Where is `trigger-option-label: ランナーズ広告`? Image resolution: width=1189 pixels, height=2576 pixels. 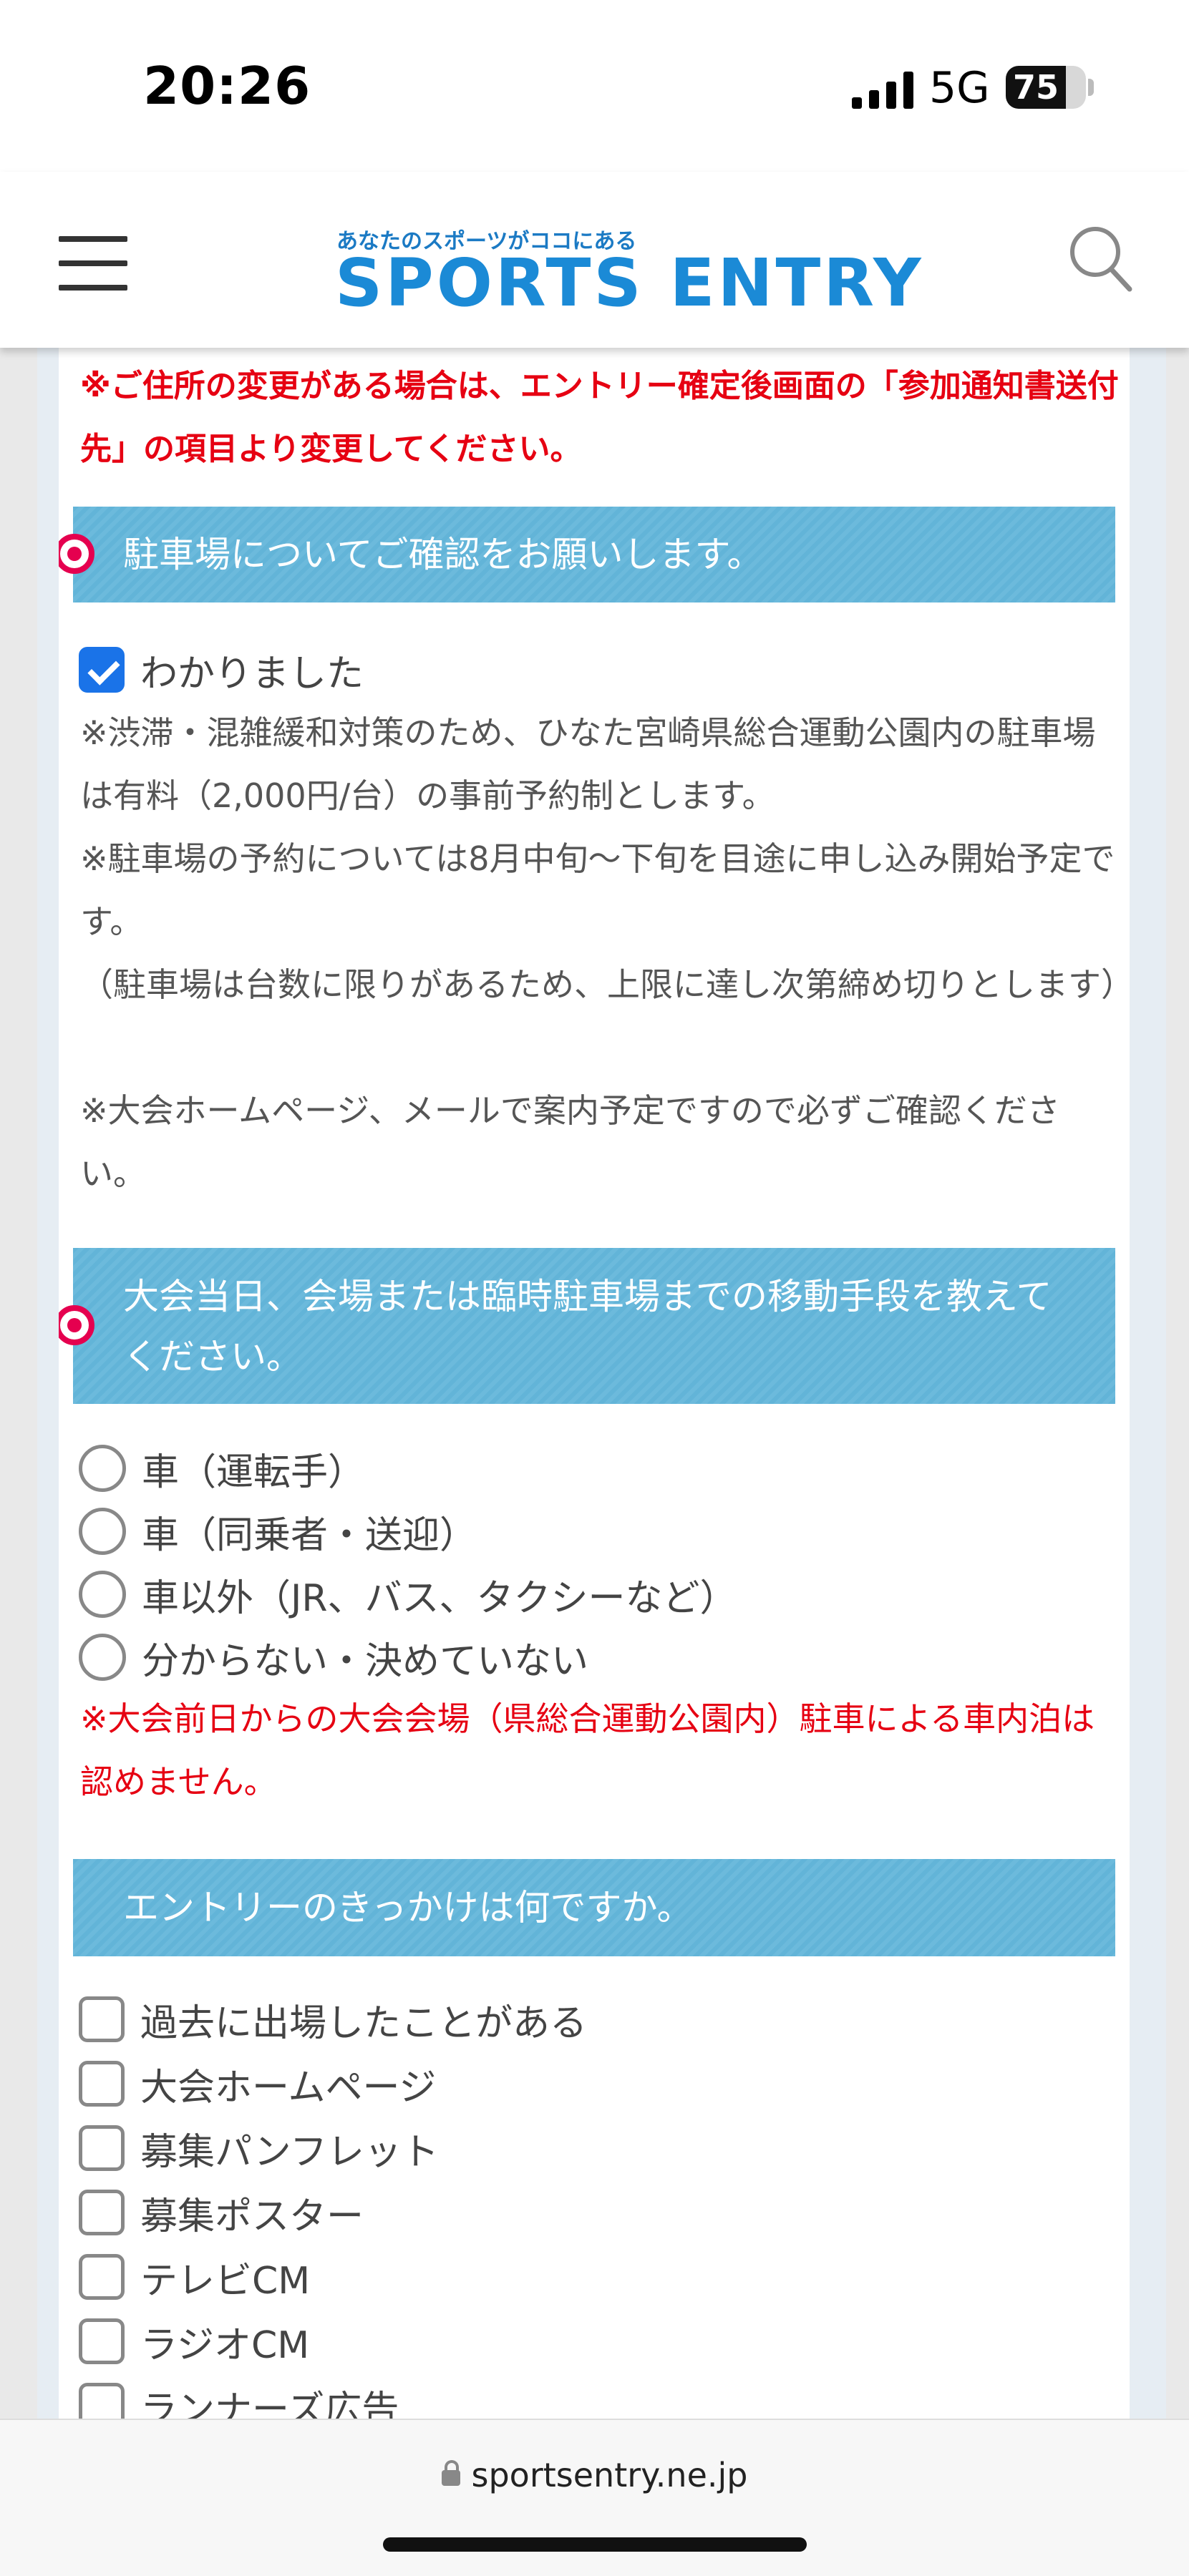
trigger-option-label: ランナーズ広告 is located at coordinates (269, 2403).